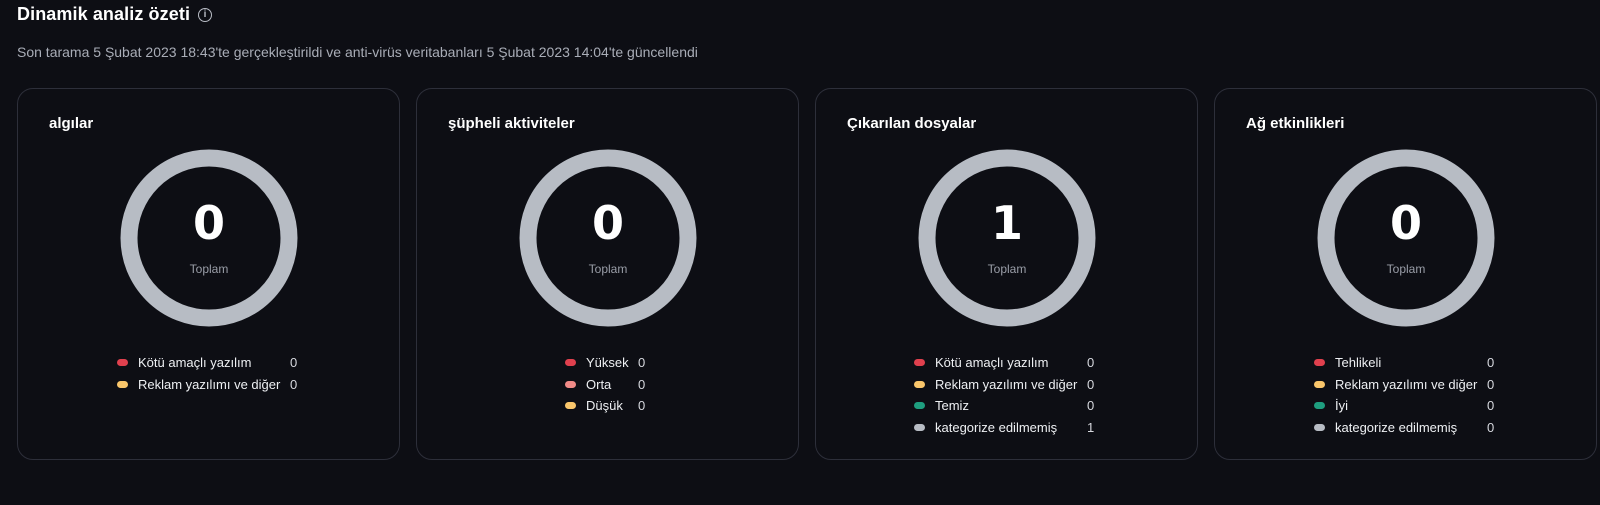 The height and width of the screenshot is (505, 1600). I want to click on legend-label: Tehlikeli, so click(1358, 363).